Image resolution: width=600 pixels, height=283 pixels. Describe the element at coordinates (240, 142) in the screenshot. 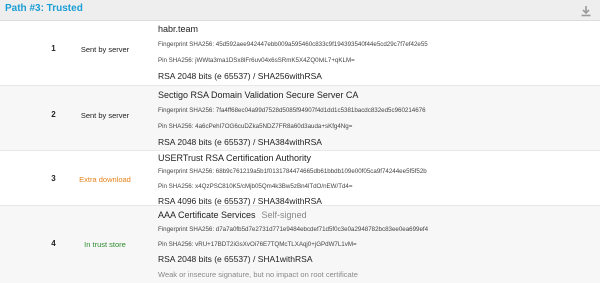

I see `cert-key-info: RSA 2048 bits (e 65537) / SHA384withRSA` at that location.